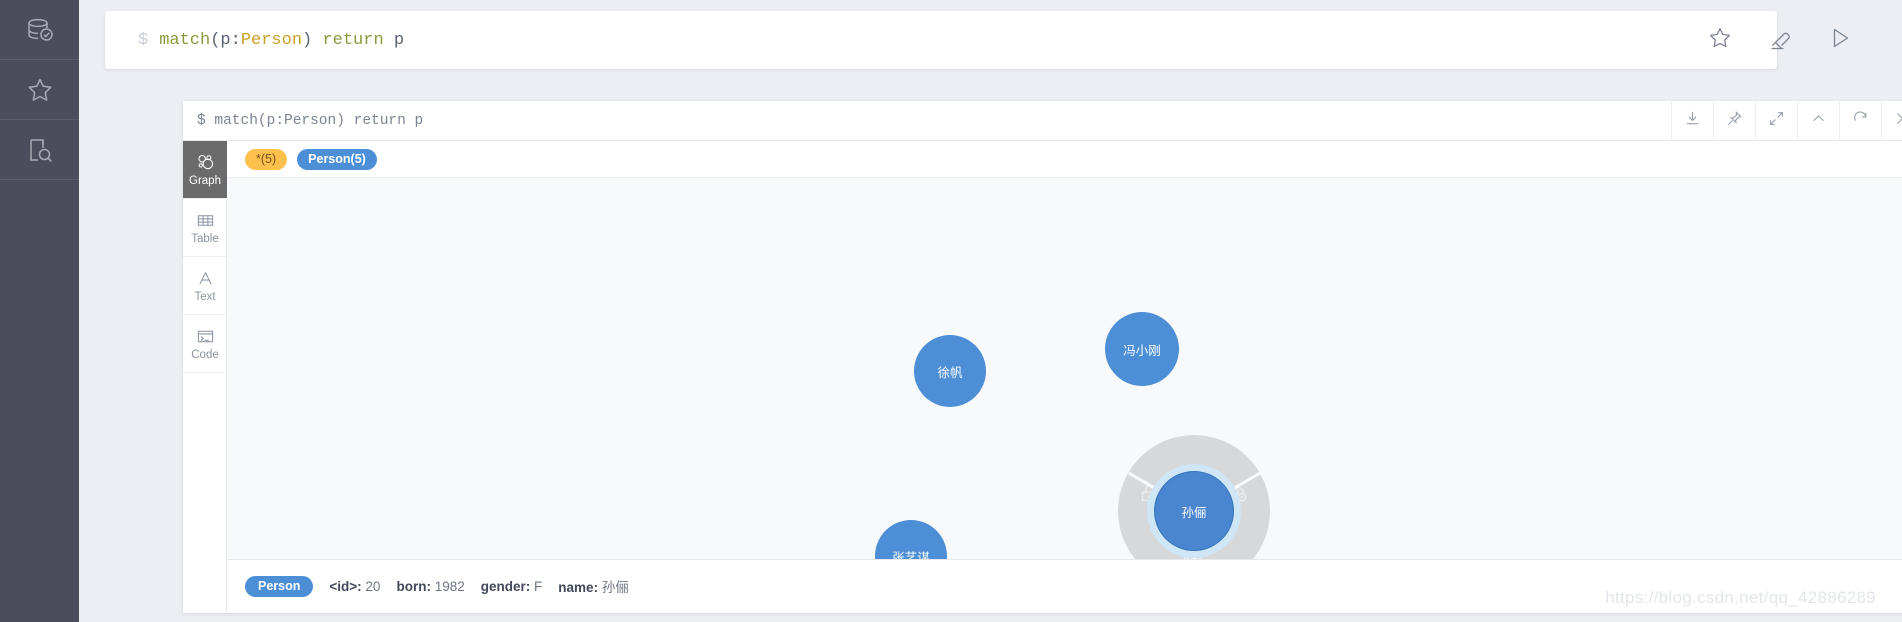 The width and height of the screenshot is (1902, 622). What do you see at coordinates (1194, 511) in the screenshot?
I see `graph-node-selected: 孙俪` at bounding box center [1194, 511].